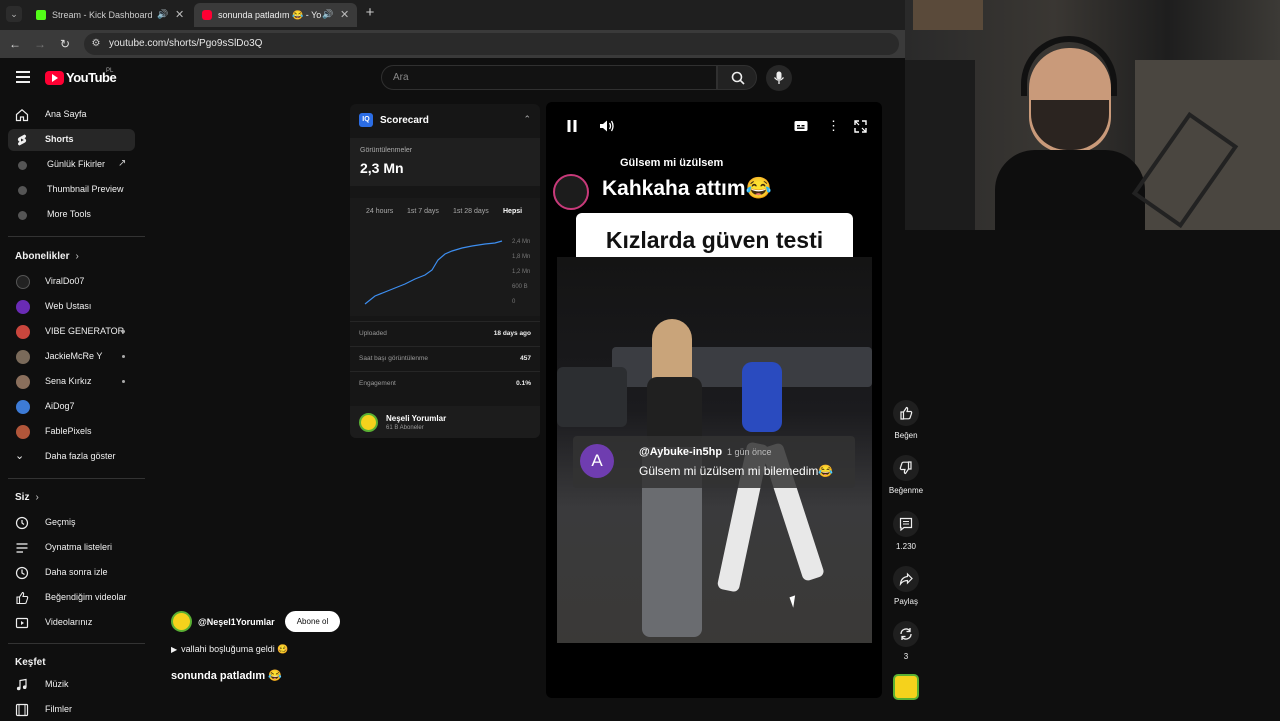 The image size is (1280, 721). I want to click on more-options-icon: ⋮, so click(833, 126).